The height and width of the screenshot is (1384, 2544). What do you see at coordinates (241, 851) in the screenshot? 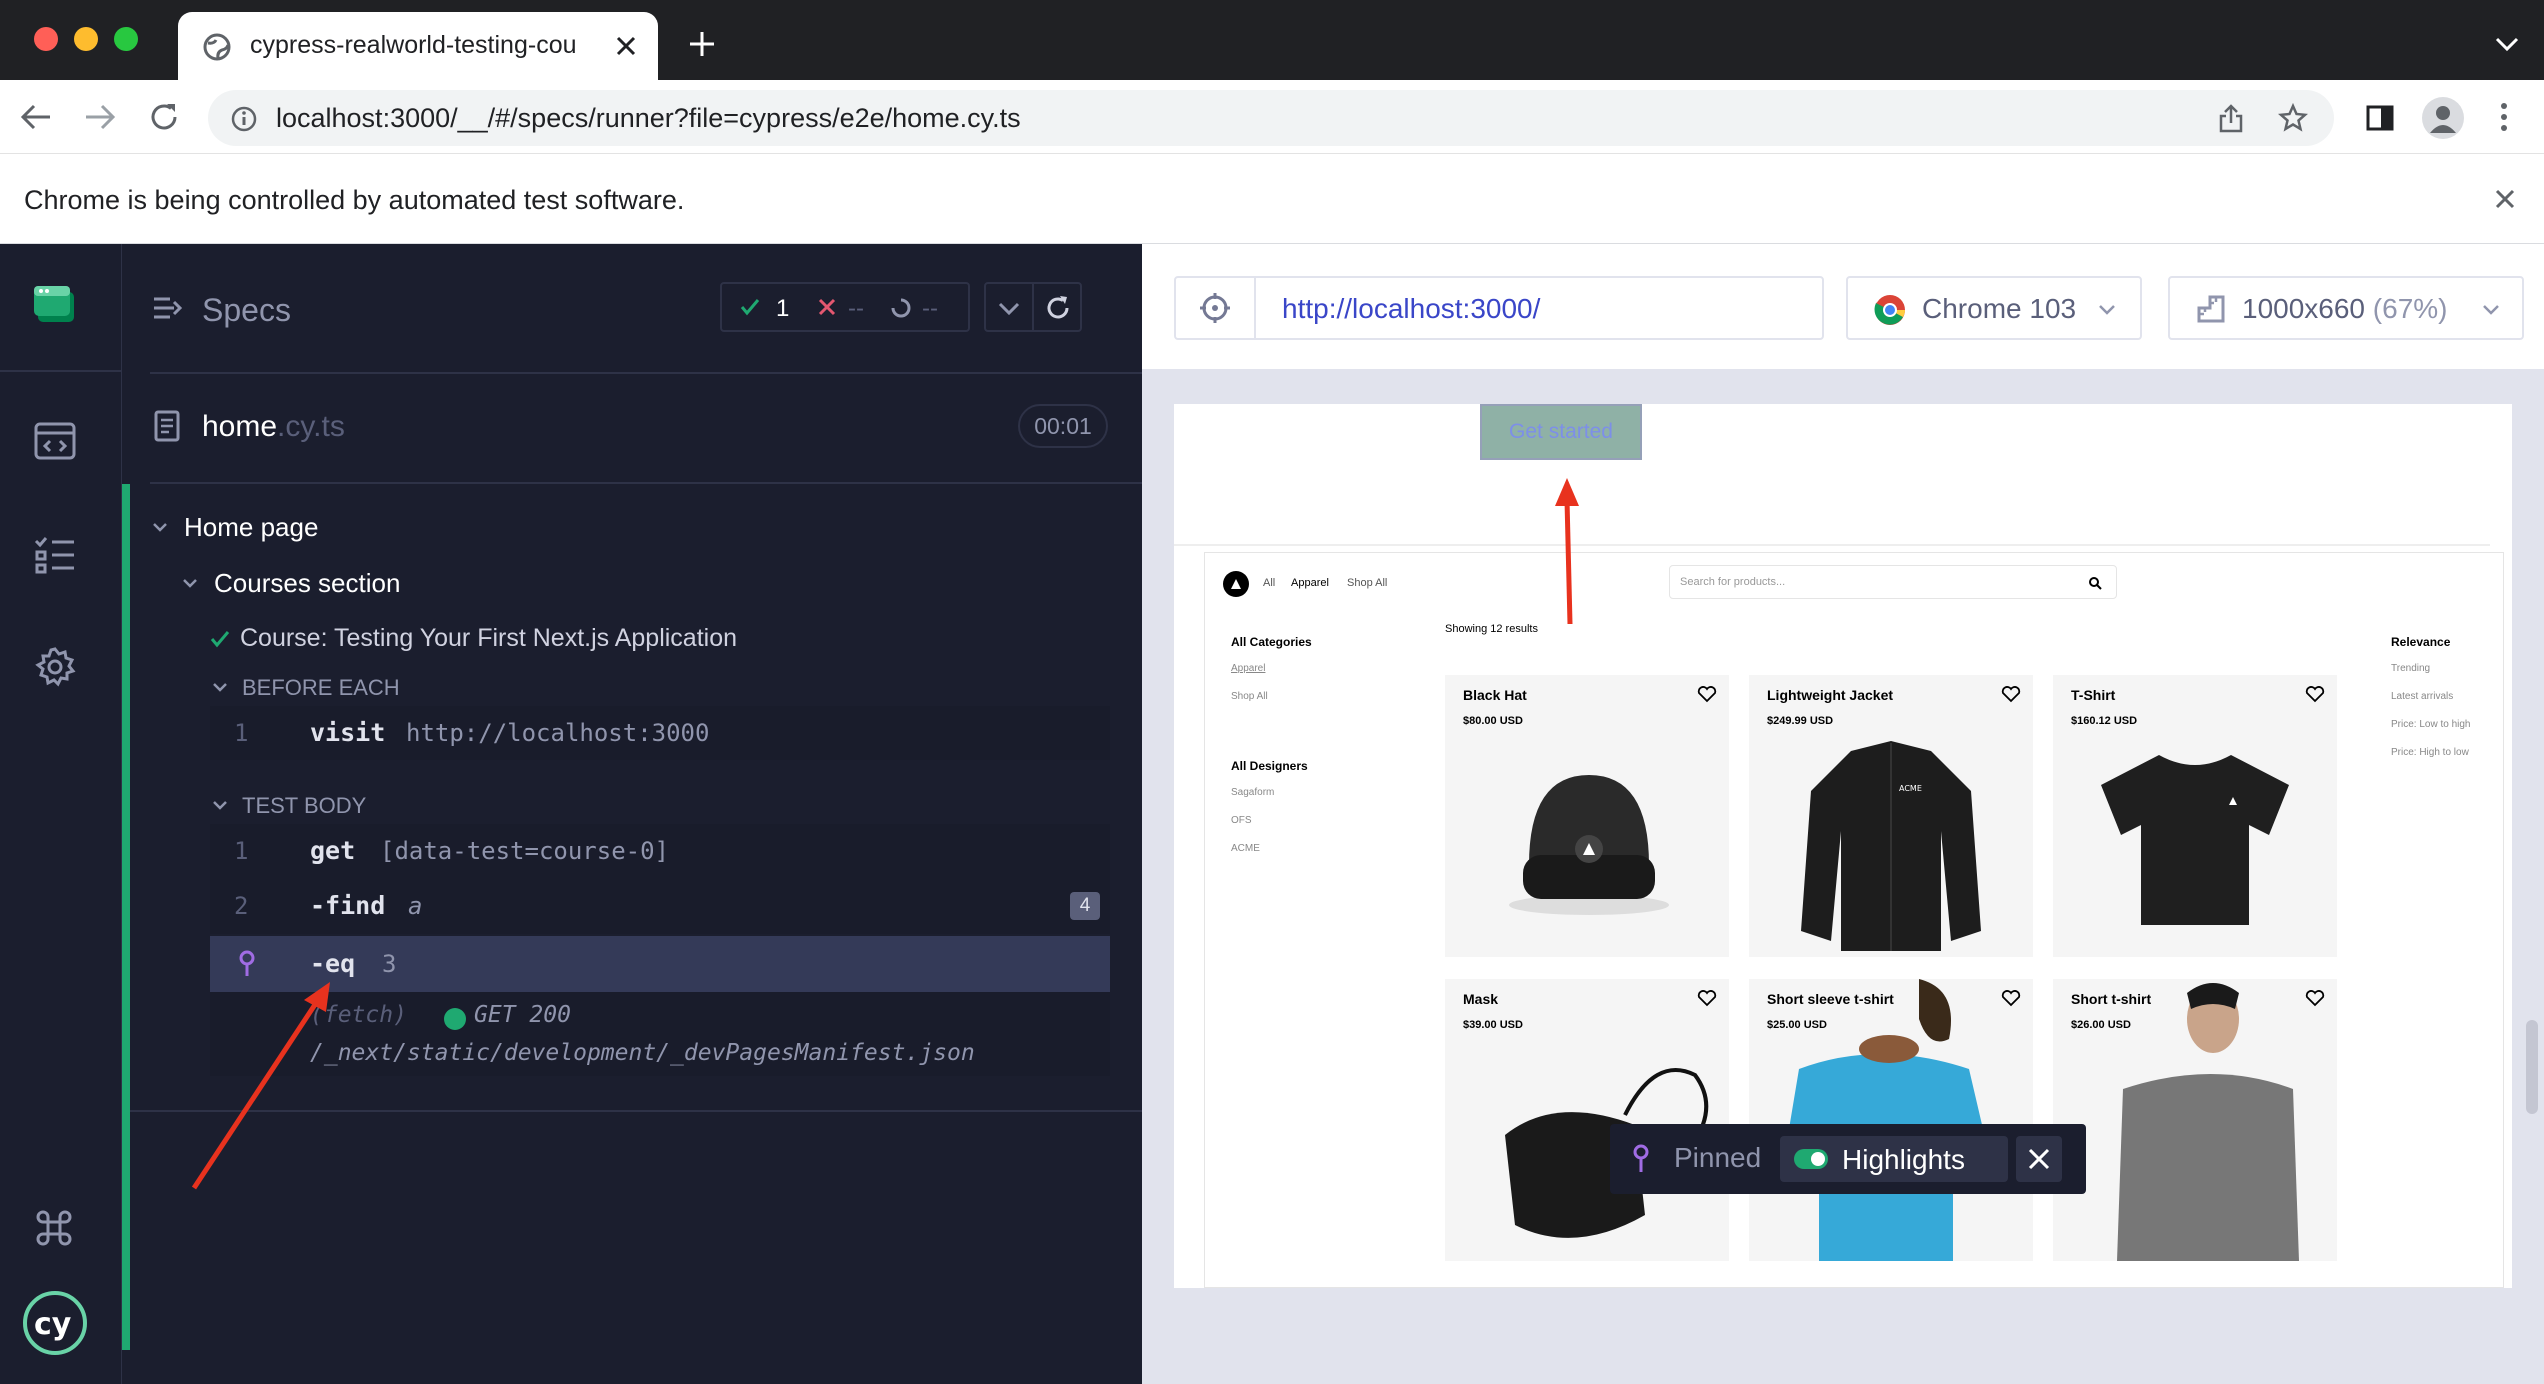
I see `command-number: 1` at bounding box center [241, 851].